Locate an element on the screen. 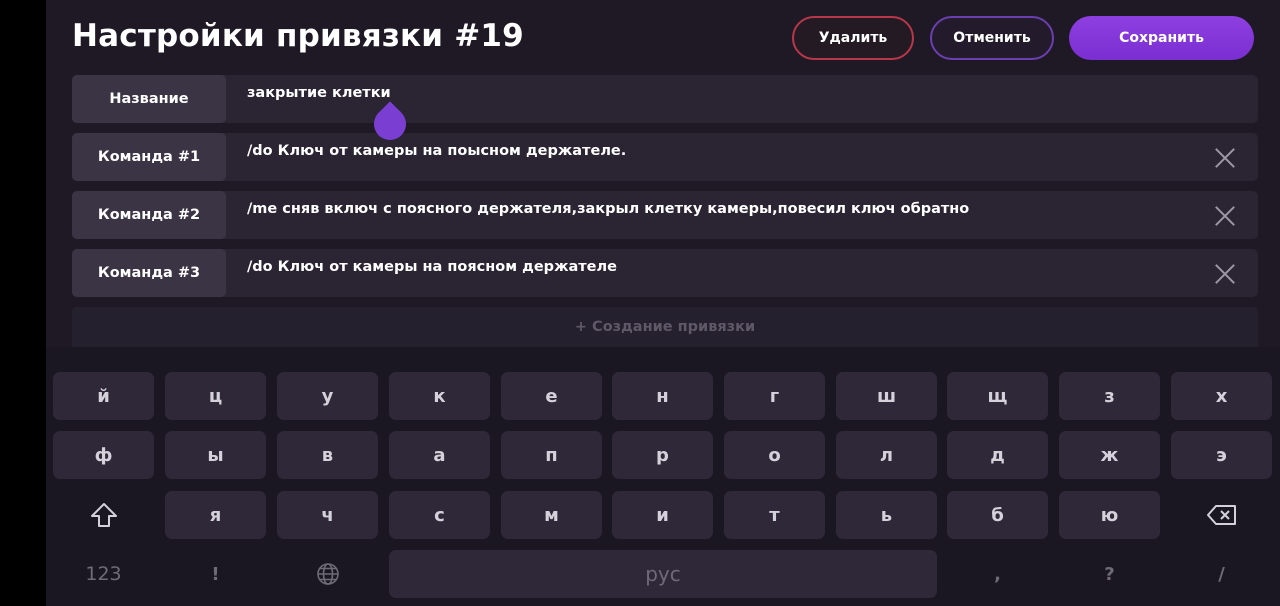 Image resolution: width=1280 pixels, height=606 pixels. command-3-label: Команда #3 is located at coordinates (149, 273).